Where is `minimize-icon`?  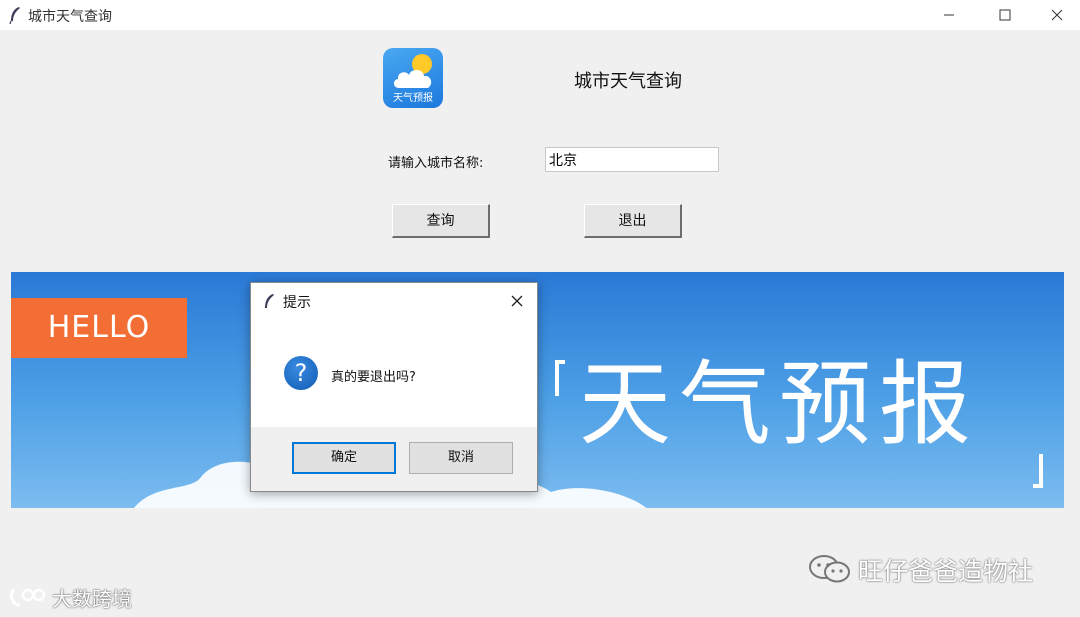 minimize-icon is located at coordinates (949, 15).